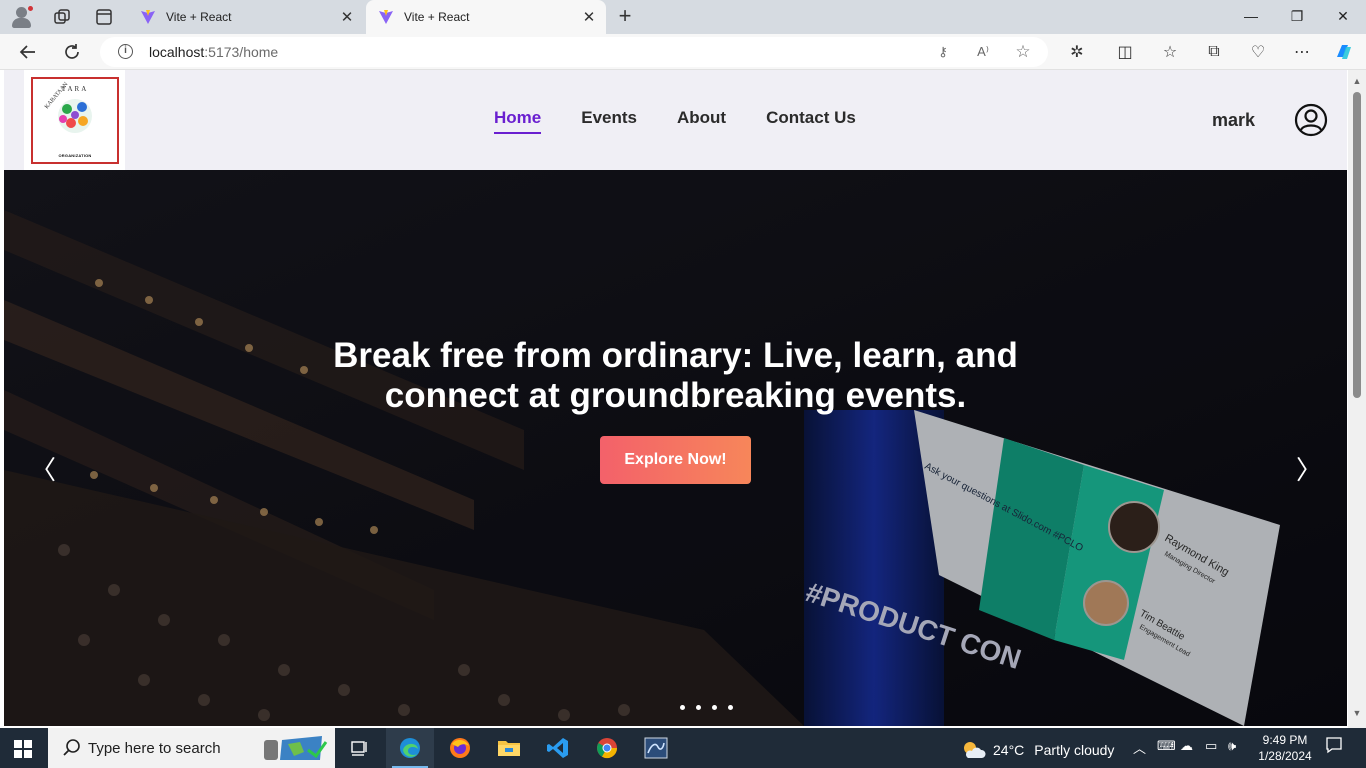 The width and height of the screenshot is (1366, 768). I want to click on scrollbar-thumb, so click(1357, 245).